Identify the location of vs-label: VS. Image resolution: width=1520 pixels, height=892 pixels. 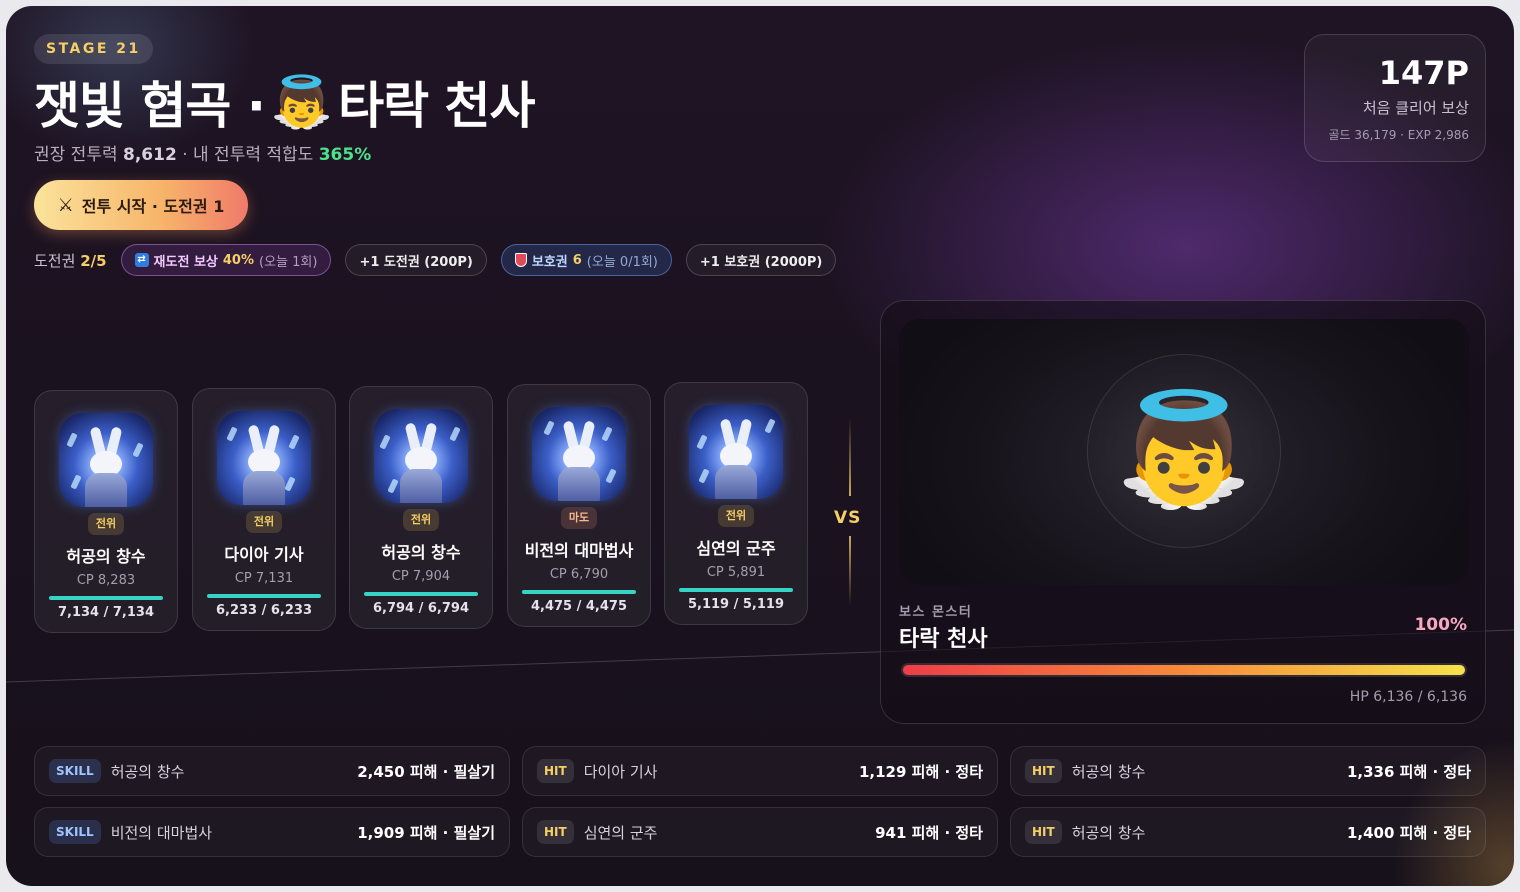
(848, 518).